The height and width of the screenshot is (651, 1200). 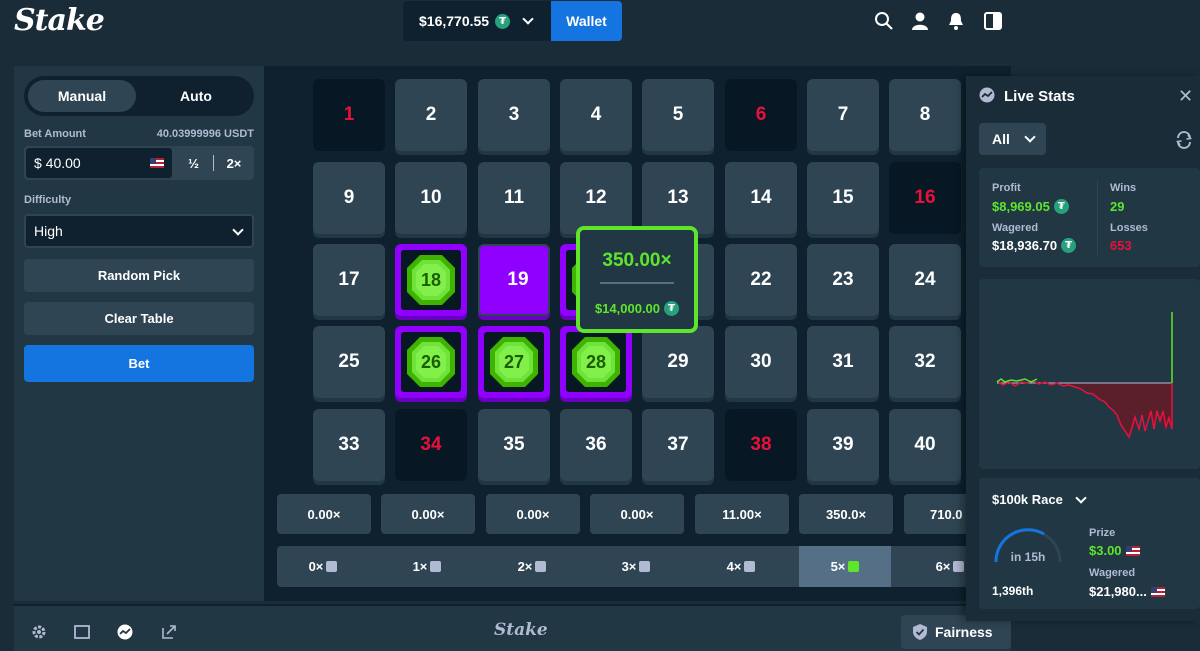 What do you see at coordinates (644, 566) in the screenshot?
I see `hits-bar: 0× 1× 2× 3× 4× 5× 6×` at bounding box center [644, 566].